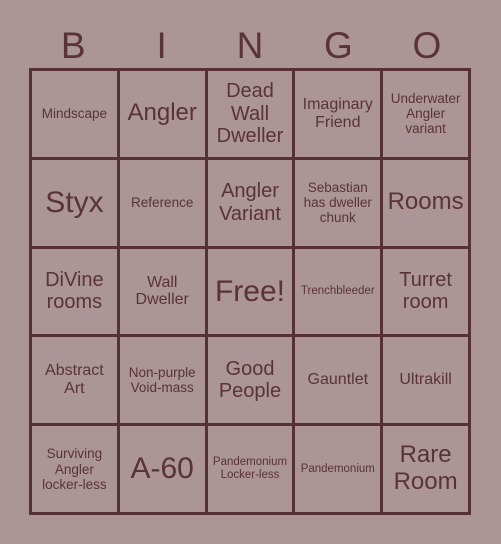 Image resolution: width=501 pixels, height=544 pixels. I want to click on bingo-cell: Gauntlet, so click(339, 382).